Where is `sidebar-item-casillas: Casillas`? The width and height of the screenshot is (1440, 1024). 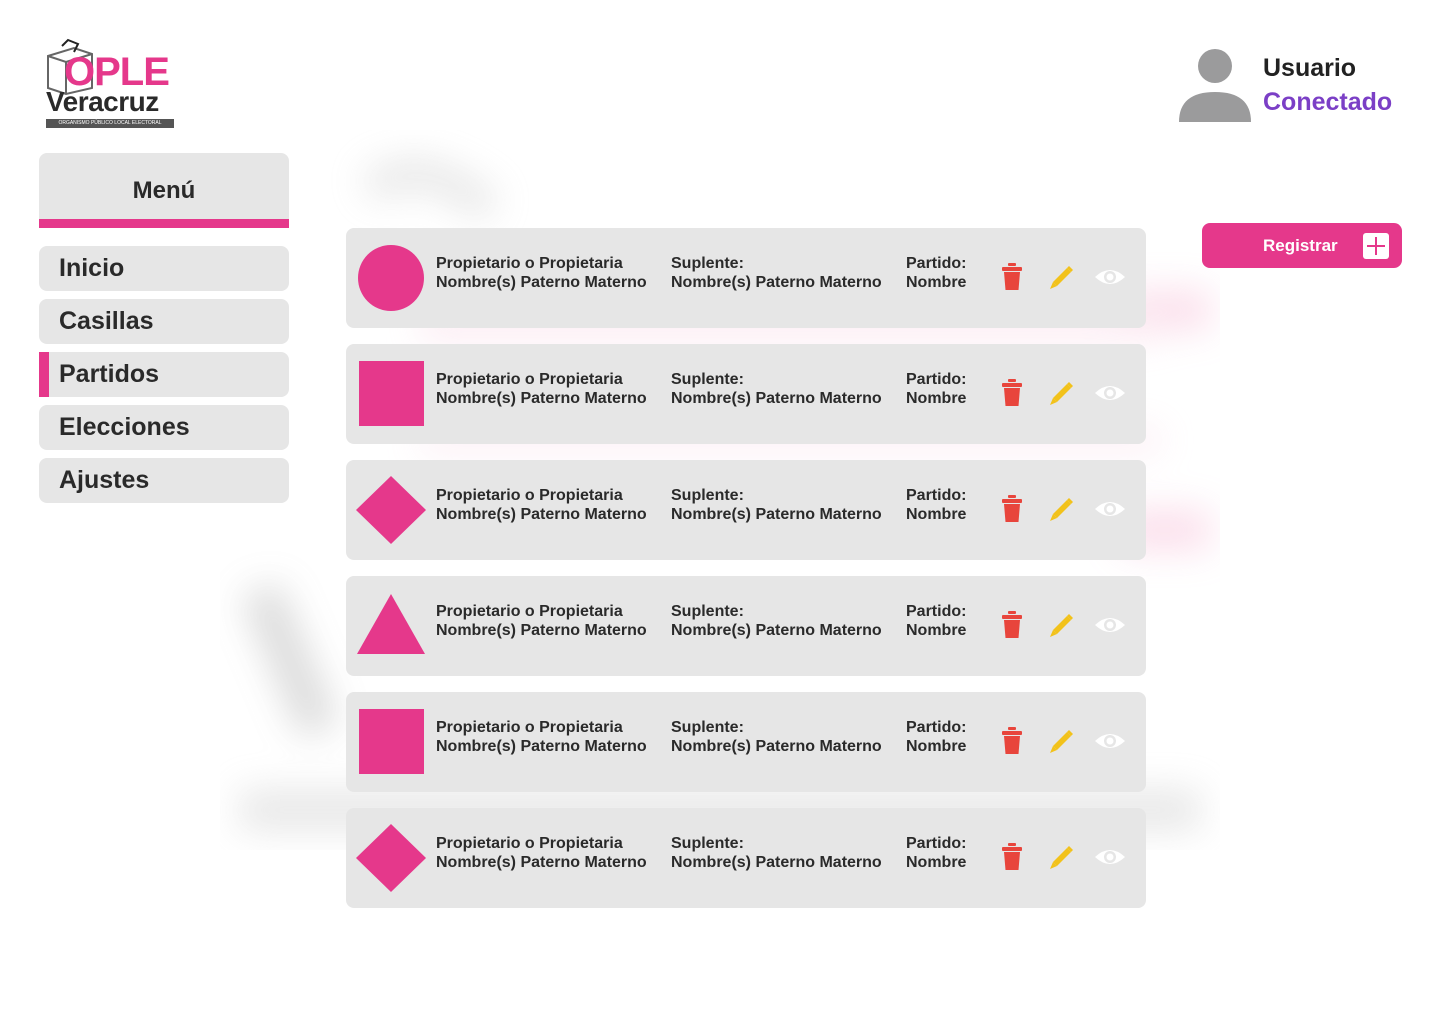
sidebar-item-casillas: Casillas is located at coordinates (164, 321).